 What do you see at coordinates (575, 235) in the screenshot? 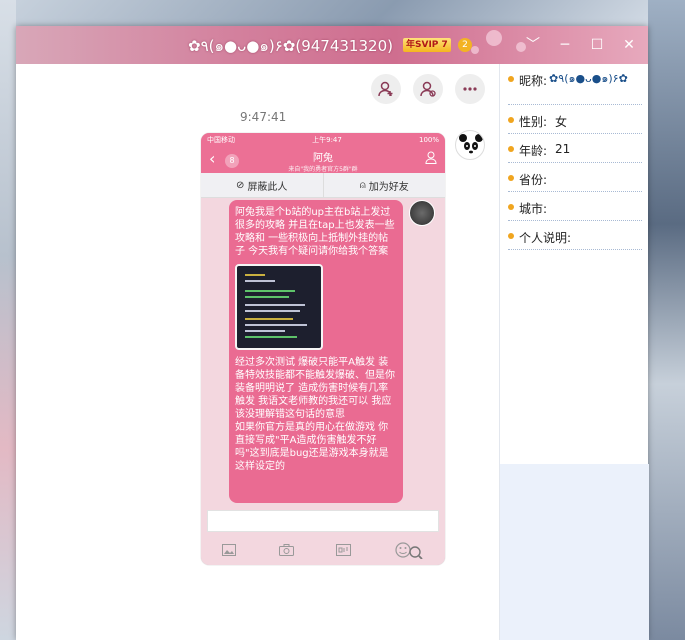
I see `profile-bio-row: 个人说明:` at bounding box center [575, 235].